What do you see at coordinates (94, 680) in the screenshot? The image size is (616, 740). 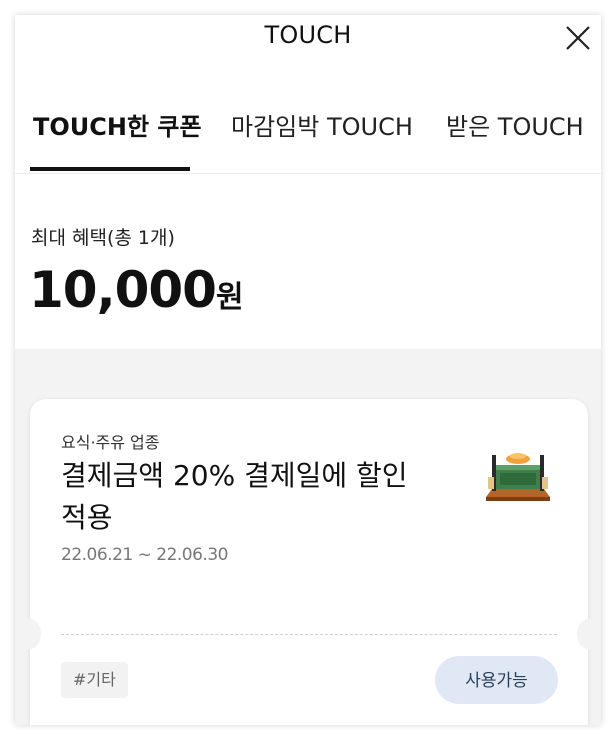 I see `coupon-tag: #기타` at bounding box center [94, 680].